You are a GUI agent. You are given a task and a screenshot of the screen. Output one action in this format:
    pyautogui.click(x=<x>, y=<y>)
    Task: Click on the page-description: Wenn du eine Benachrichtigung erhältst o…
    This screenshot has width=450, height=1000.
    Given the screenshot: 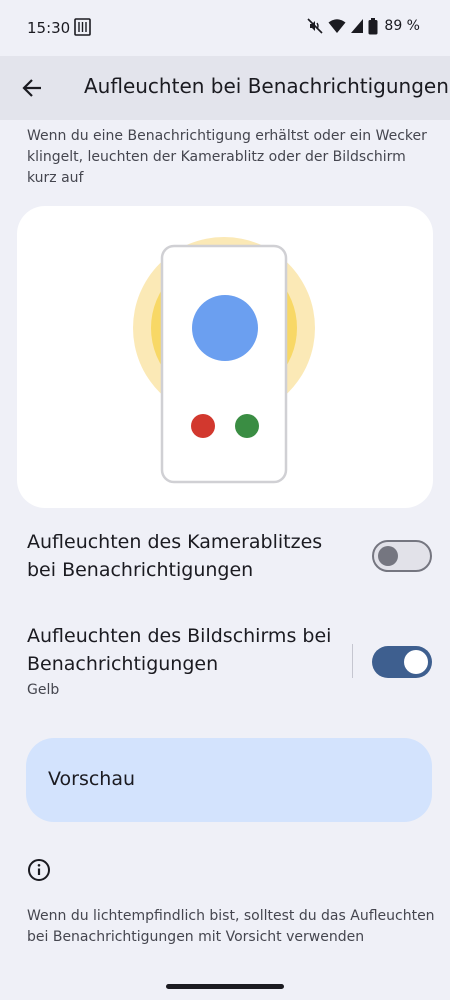 What is the action you would take?
    pyautogui.click(x=227, y=157)
    